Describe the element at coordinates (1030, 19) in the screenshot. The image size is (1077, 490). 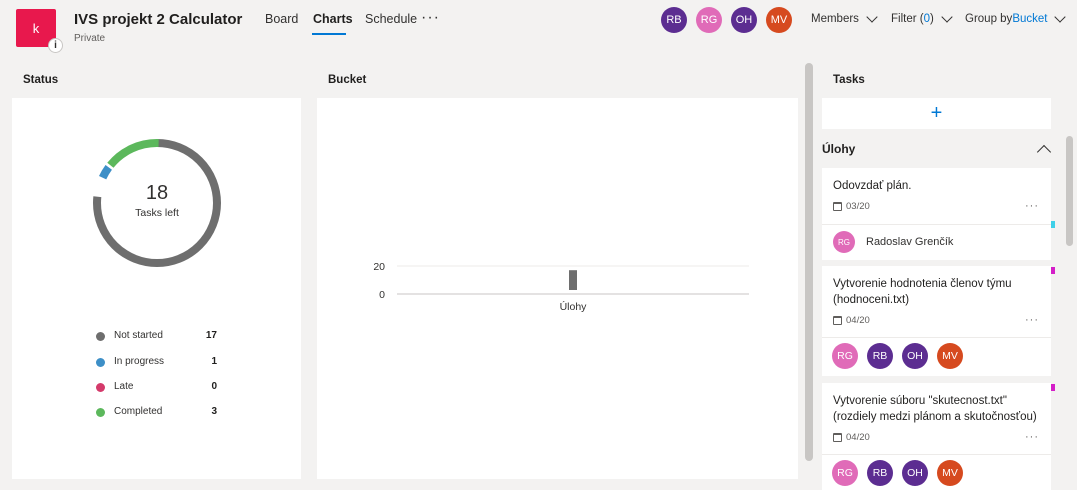
I see `group-by-value: Bucket` at that location.